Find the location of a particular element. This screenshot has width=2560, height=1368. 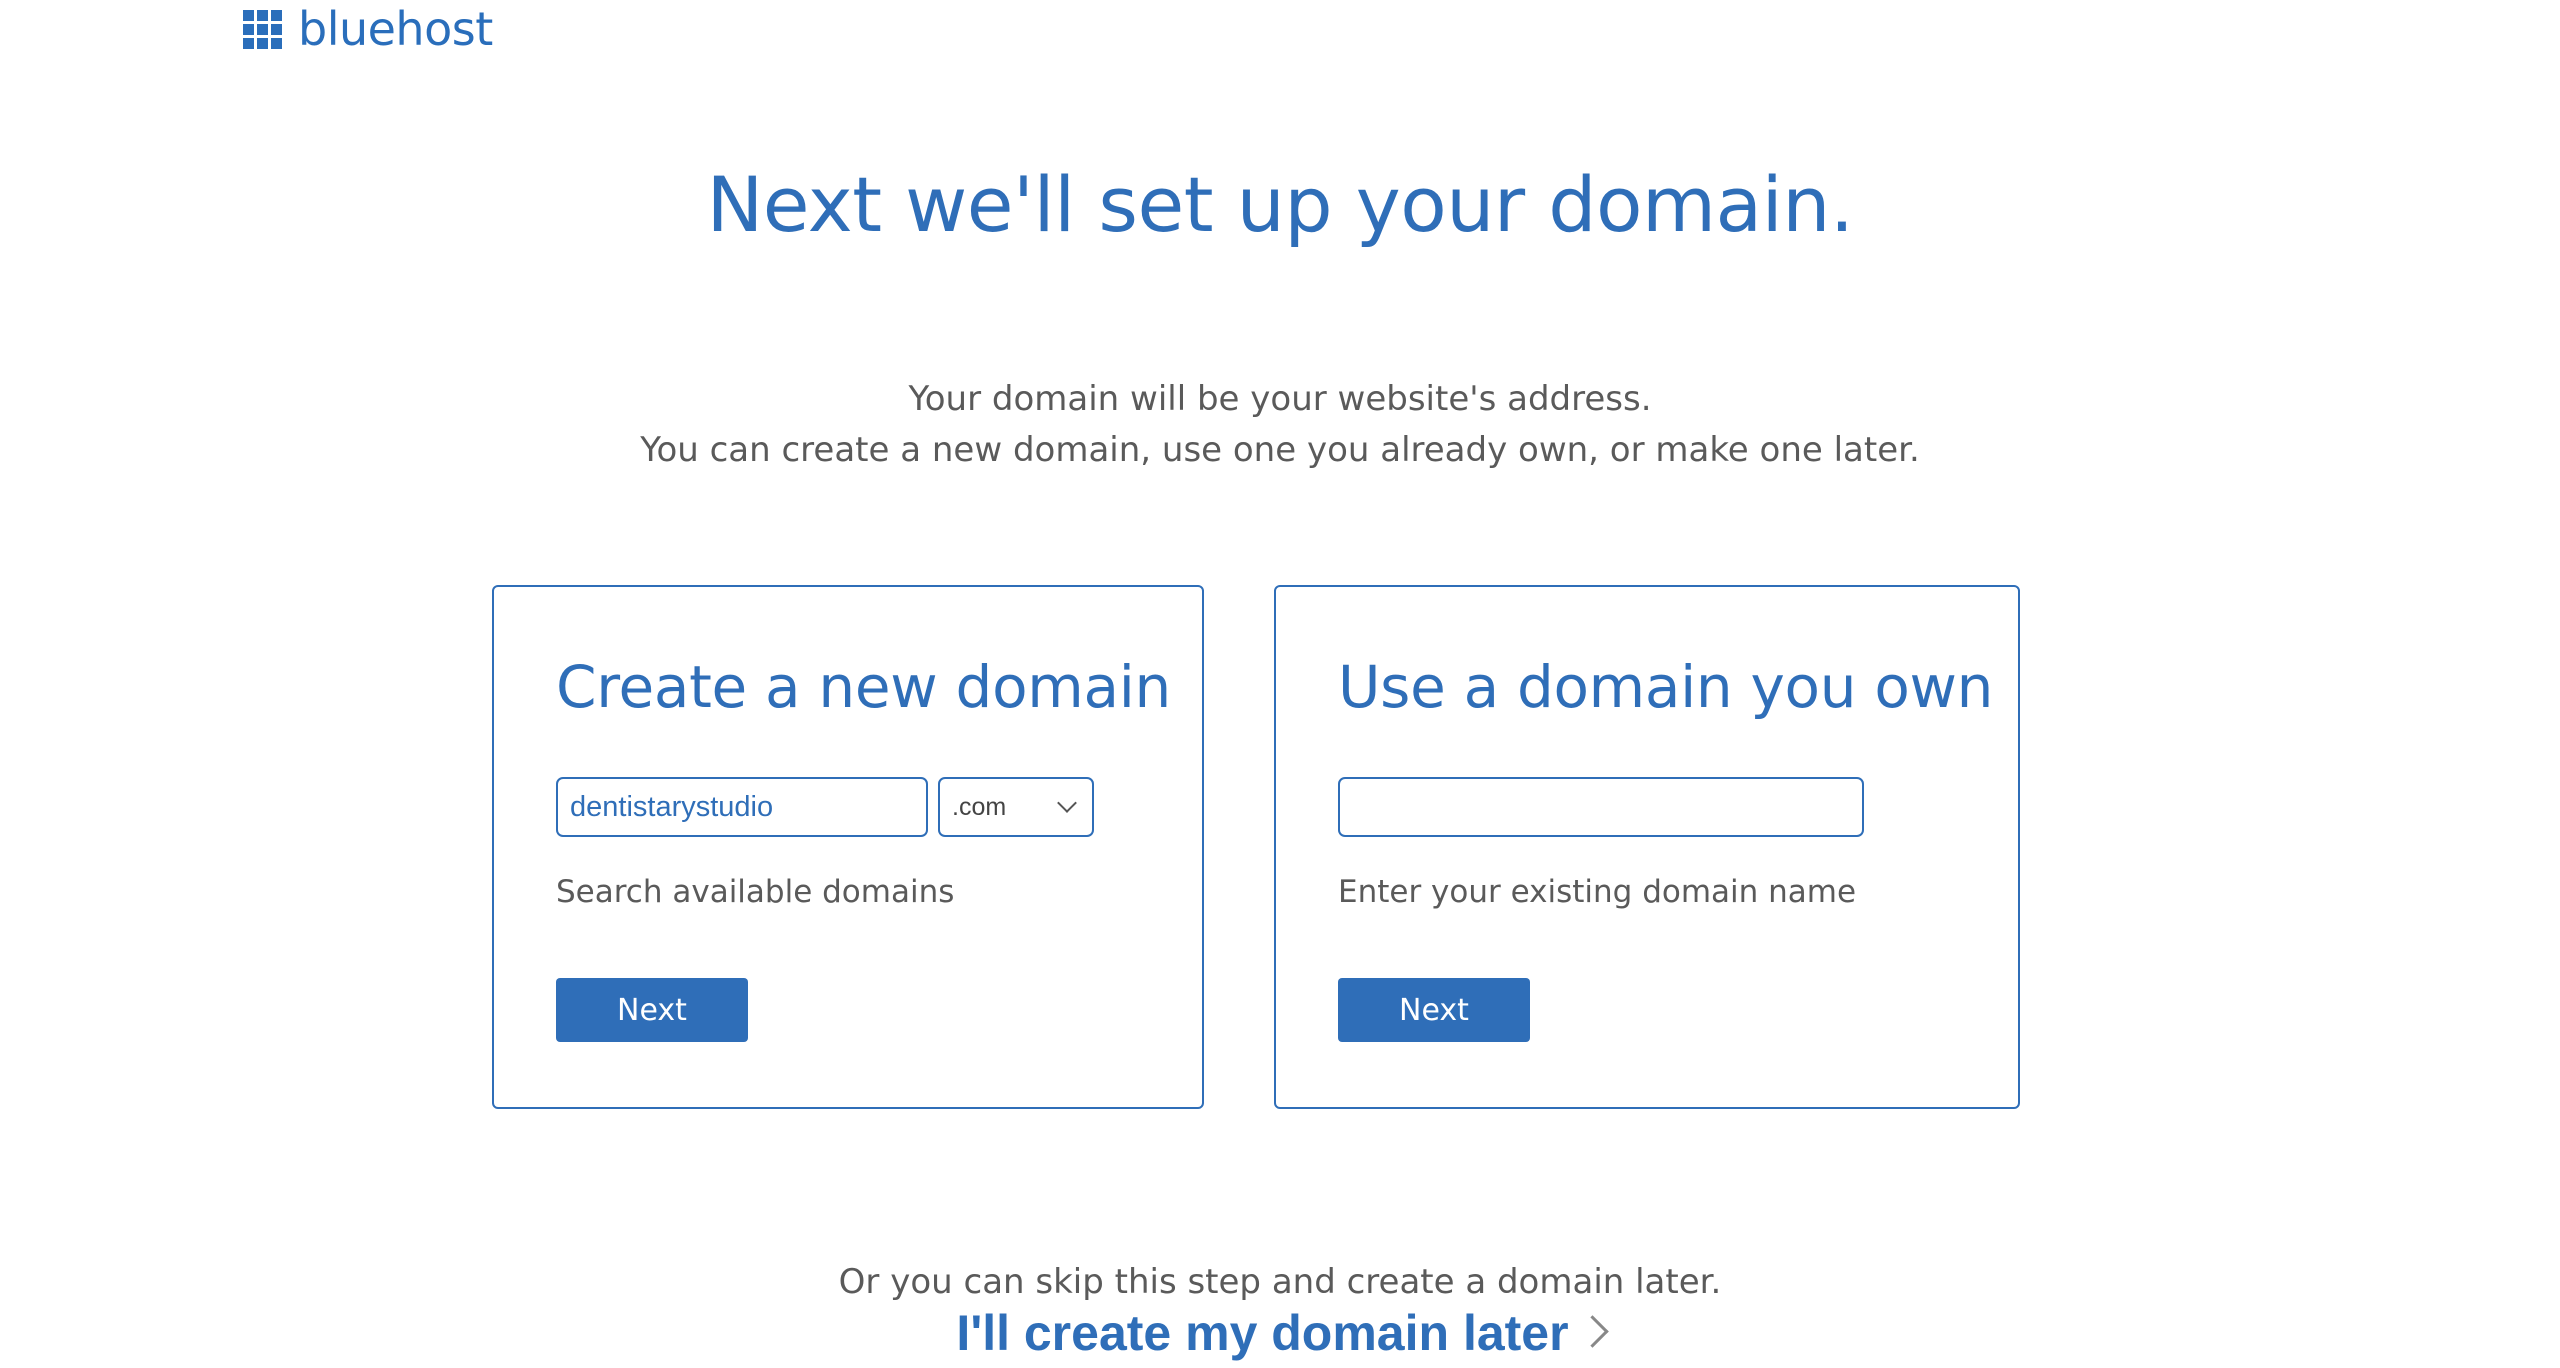

chevron-right-icon is located at coordinates (1592, 1332).